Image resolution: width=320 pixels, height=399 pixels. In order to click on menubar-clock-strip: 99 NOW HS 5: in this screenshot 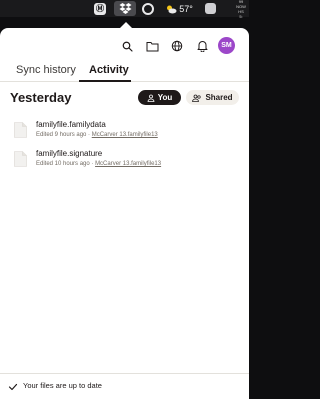, I will do `click(241, 9)`.